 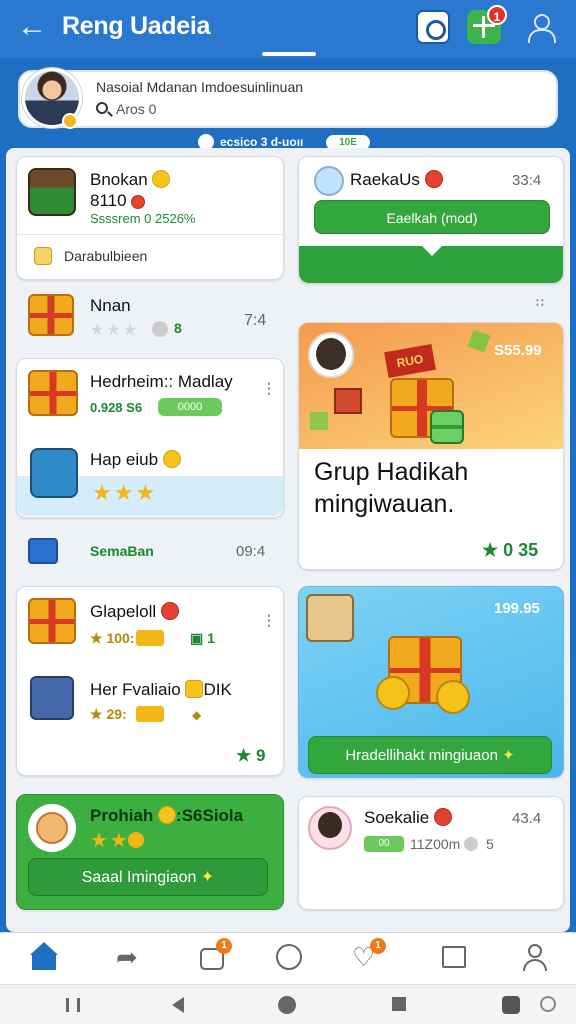 I want to click on item-stars: ★ 100:, so click(x=112, y=638).